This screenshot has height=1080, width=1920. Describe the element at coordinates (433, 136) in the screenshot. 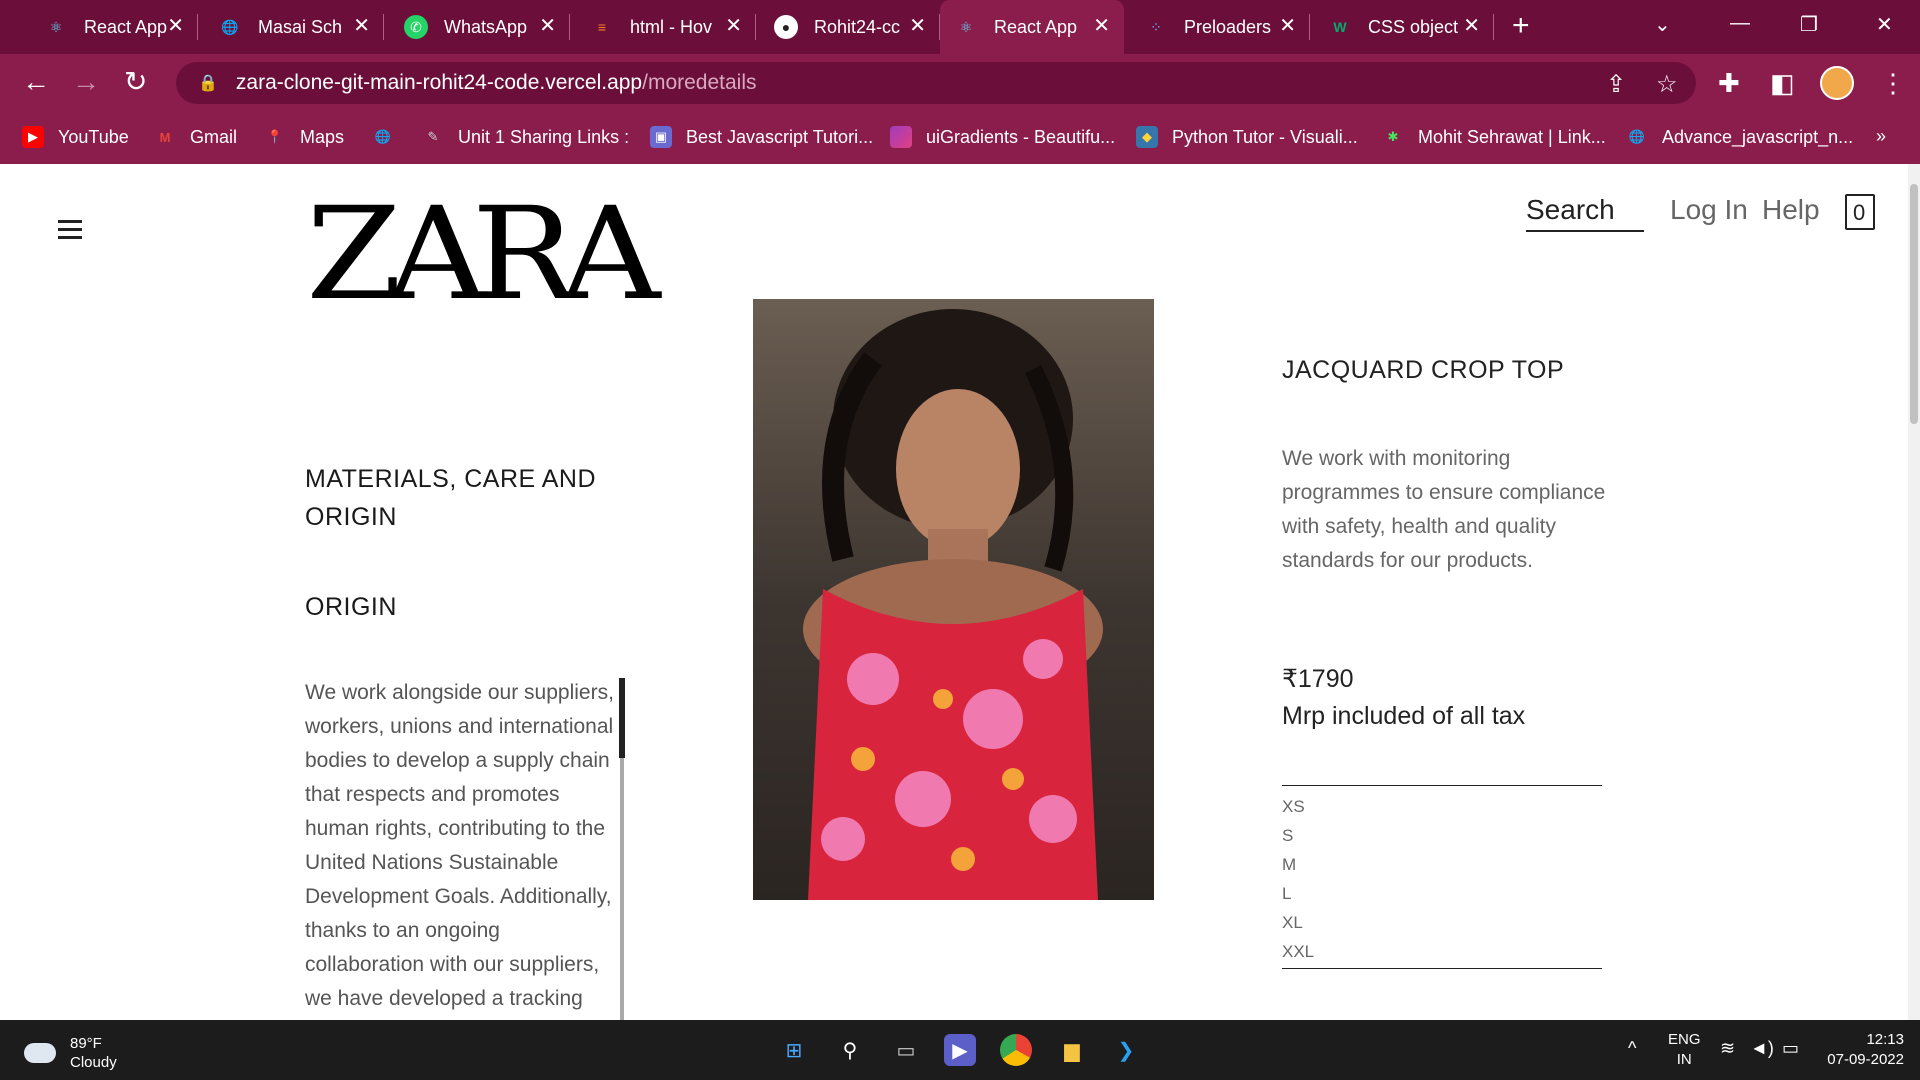

I see `pen-icon: ✎` at that location.